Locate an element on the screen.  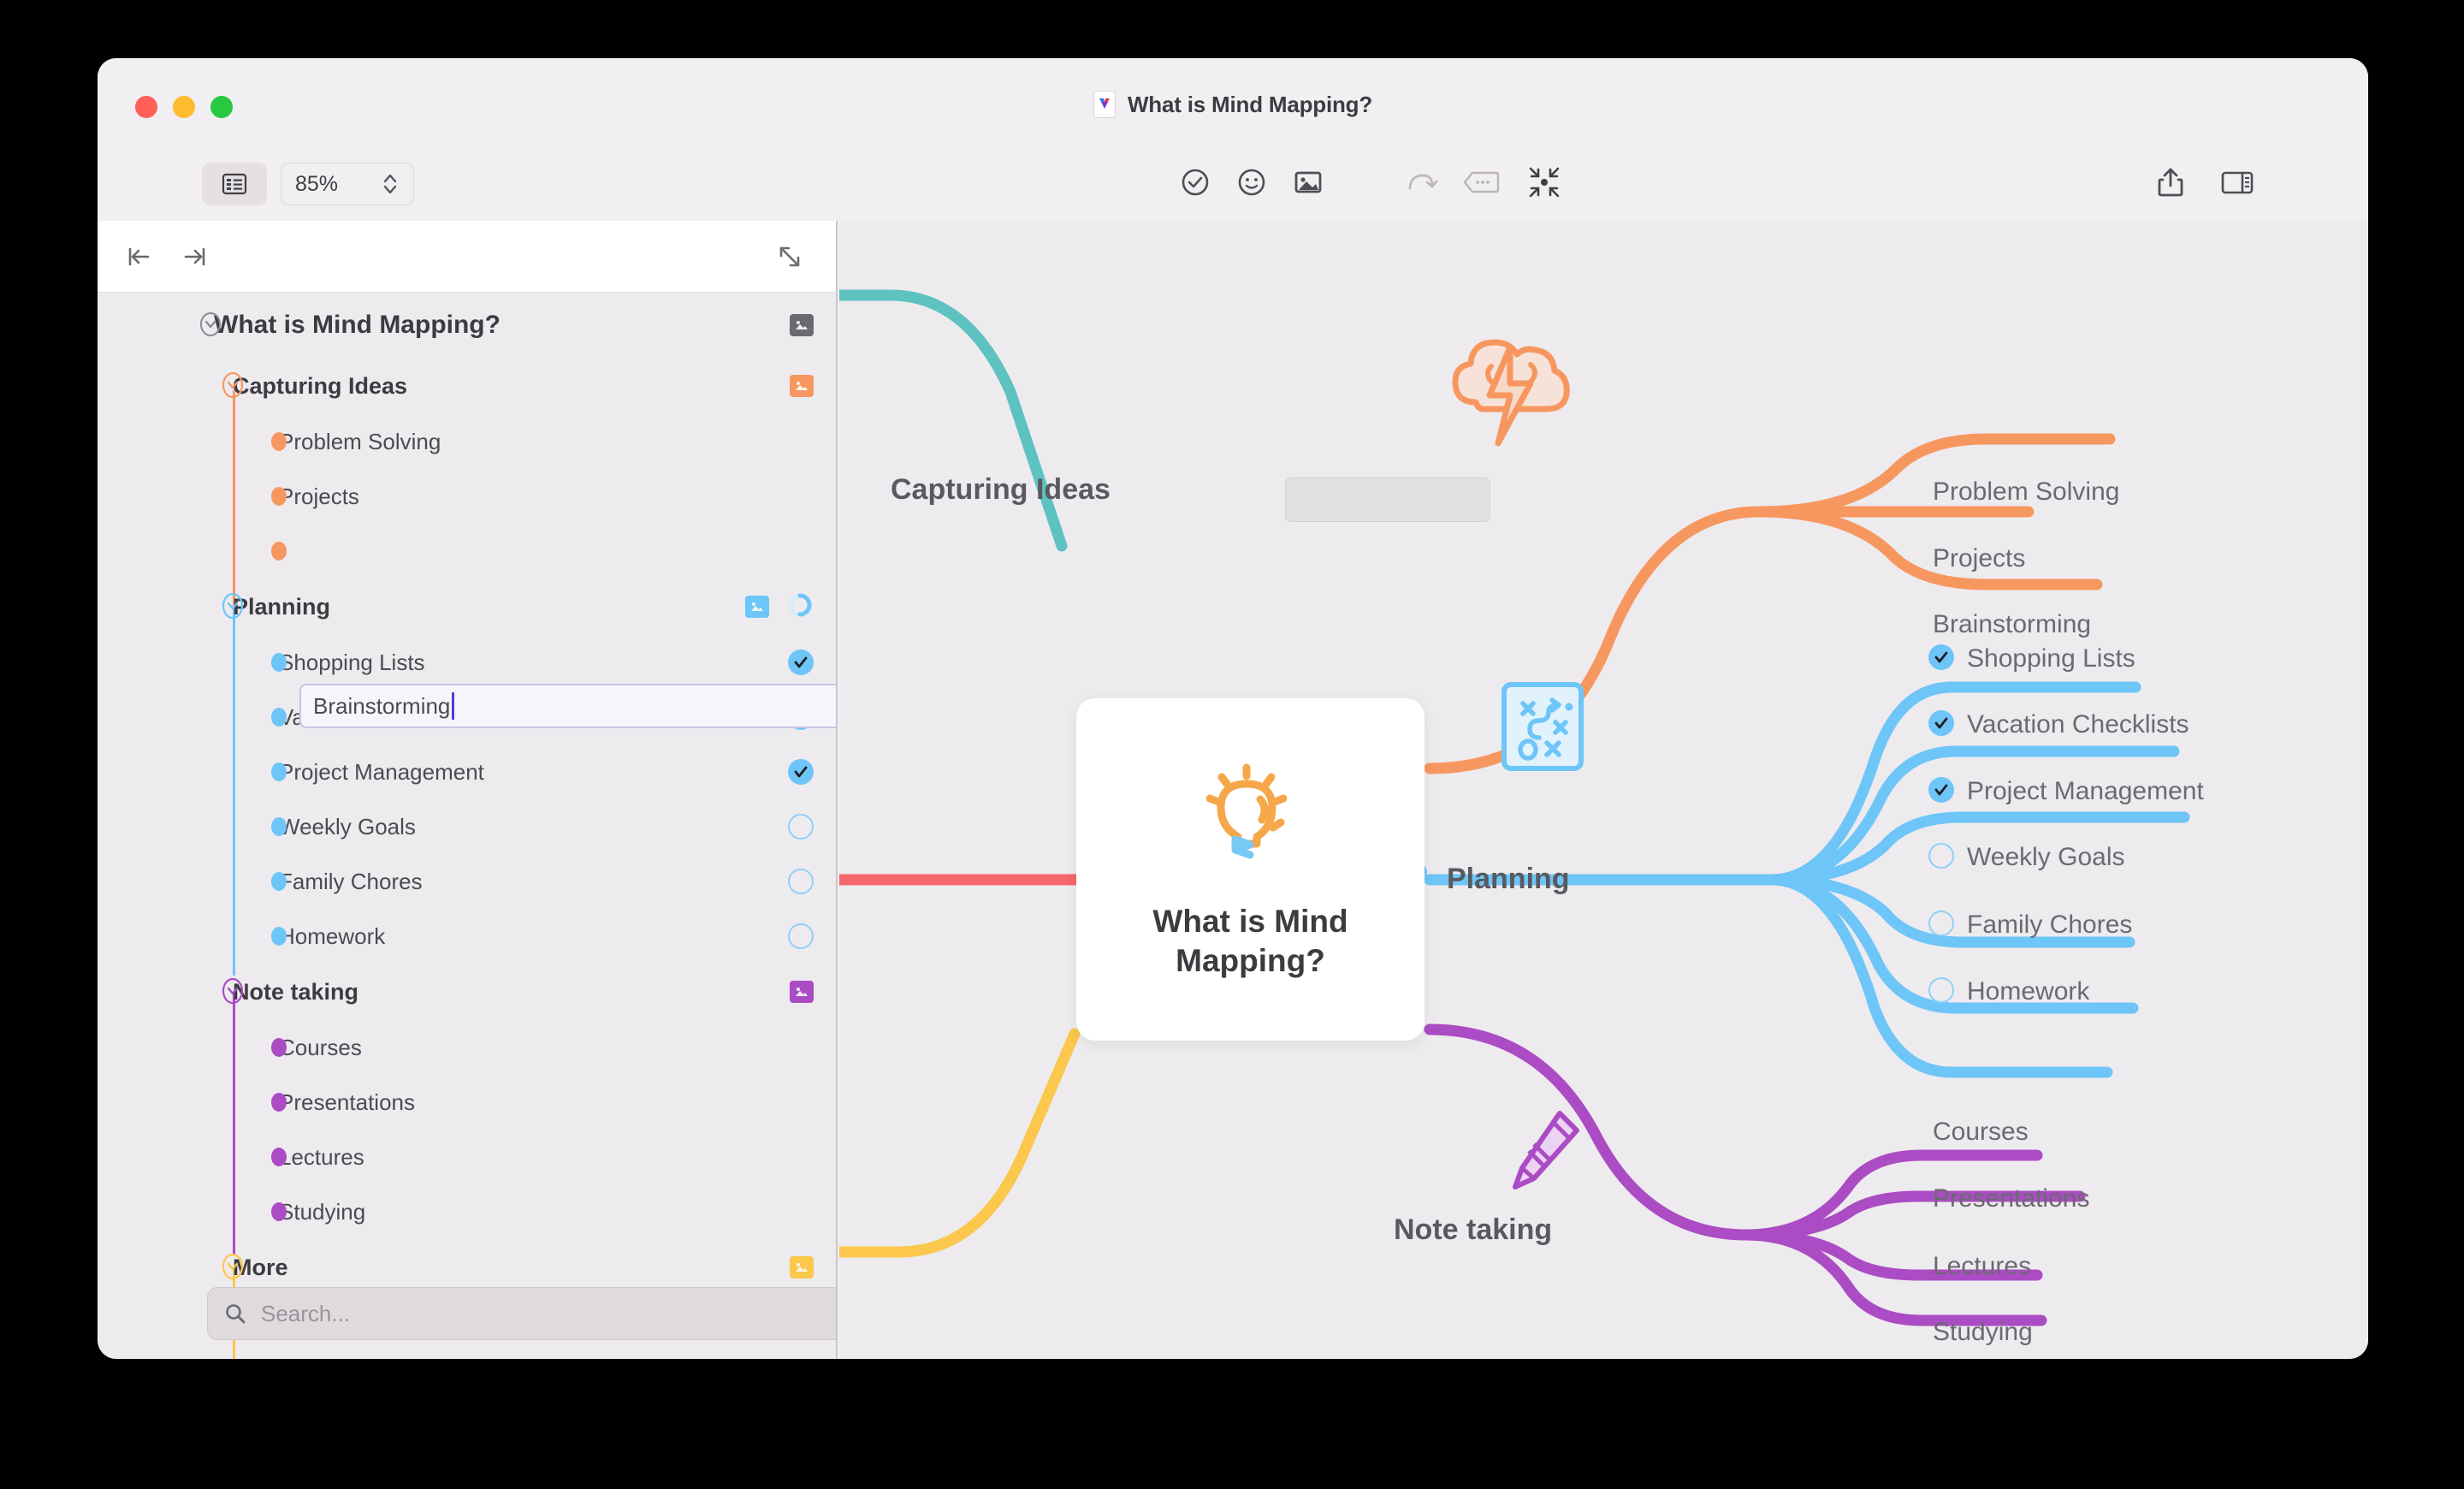
note-comment-button is located at coordinates (1481, 182).